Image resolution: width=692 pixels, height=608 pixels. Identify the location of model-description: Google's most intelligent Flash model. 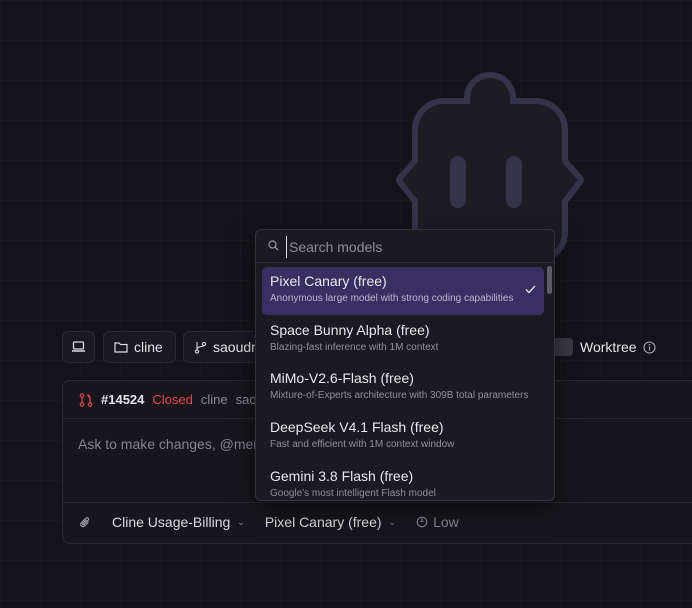
(353, 493).